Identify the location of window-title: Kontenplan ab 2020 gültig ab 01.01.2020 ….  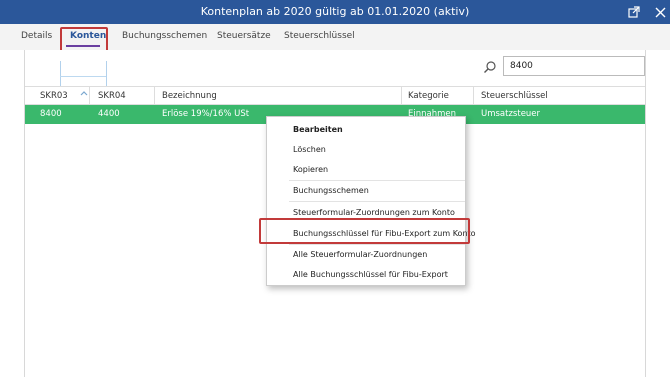
(335, 11).